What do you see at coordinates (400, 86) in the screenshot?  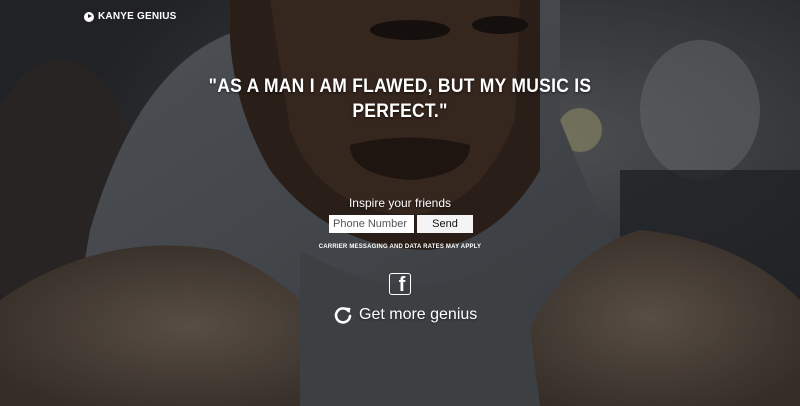 I see `quote-line-1: "AS A MAN I AM FLAWED, BUT MY MUSIC IS` at bounding box center [400, 86].